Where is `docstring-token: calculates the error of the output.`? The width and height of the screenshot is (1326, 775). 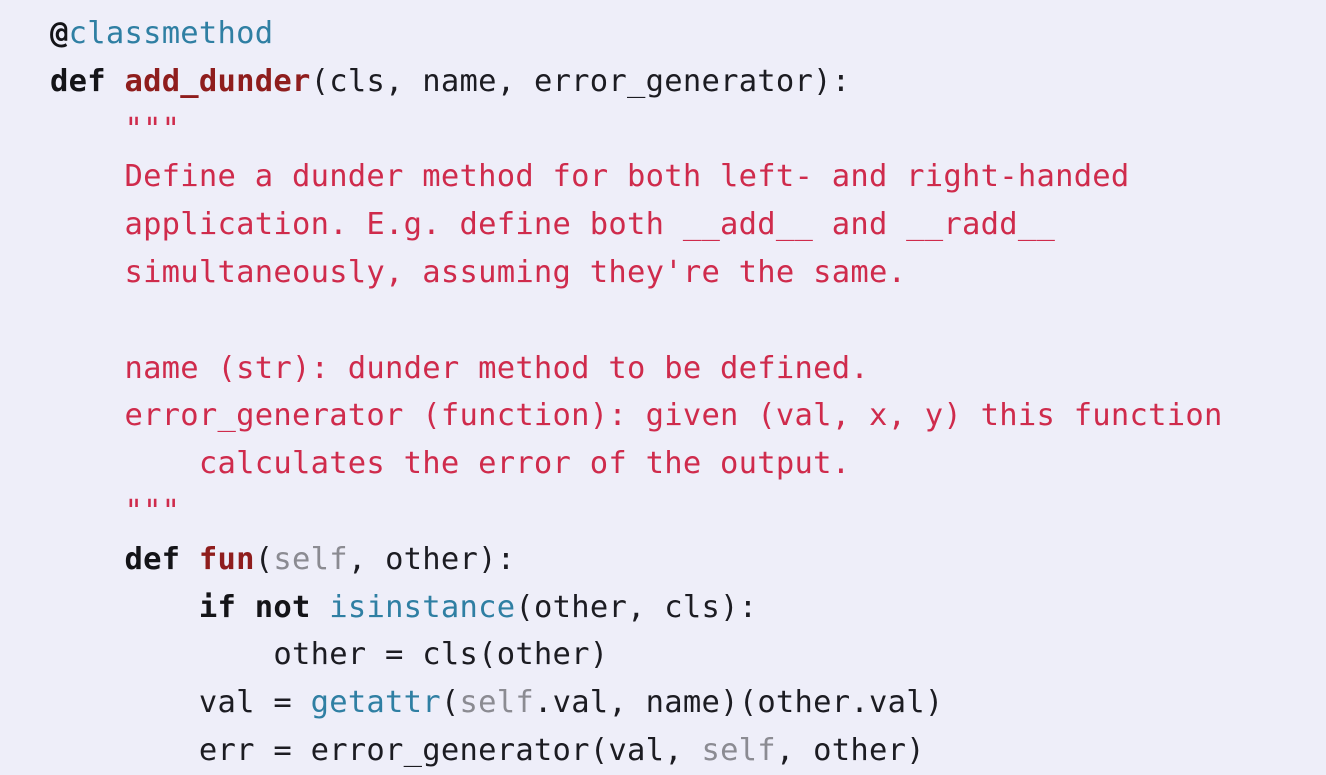
docstring-token: calculates the error of the output. is located at coordinates (524, 464).